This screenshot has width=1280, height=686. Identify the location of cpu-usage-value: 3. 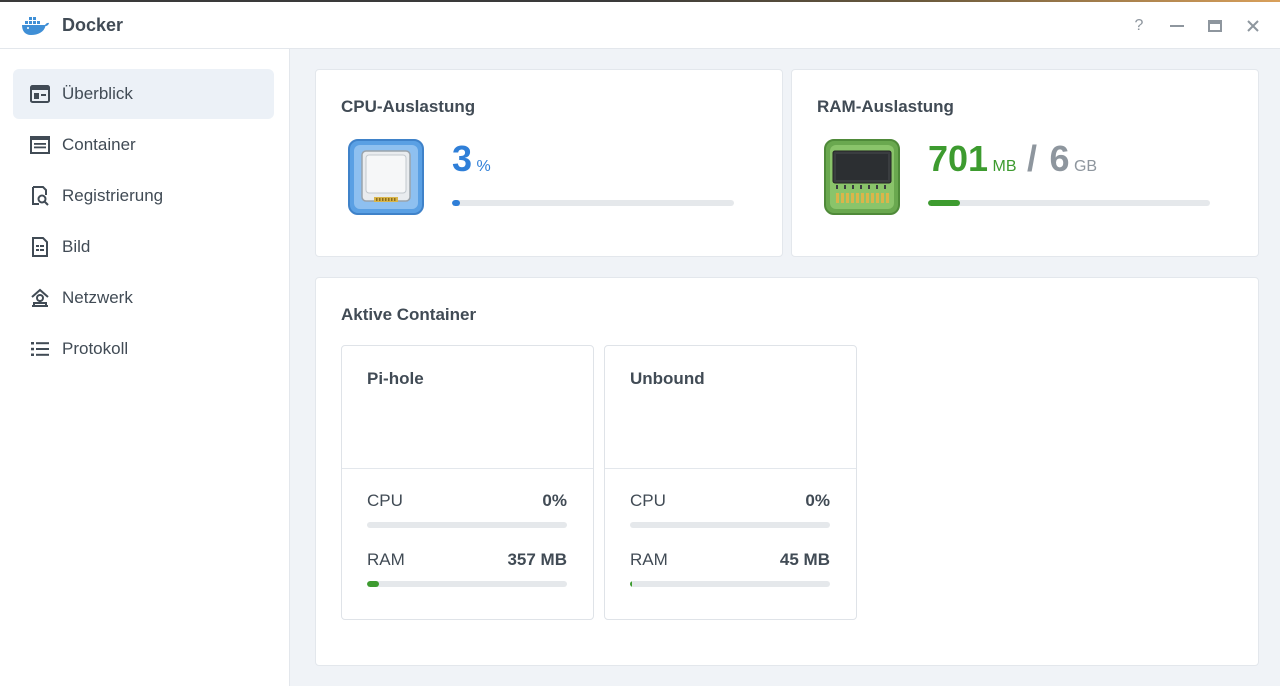
(462, 158).